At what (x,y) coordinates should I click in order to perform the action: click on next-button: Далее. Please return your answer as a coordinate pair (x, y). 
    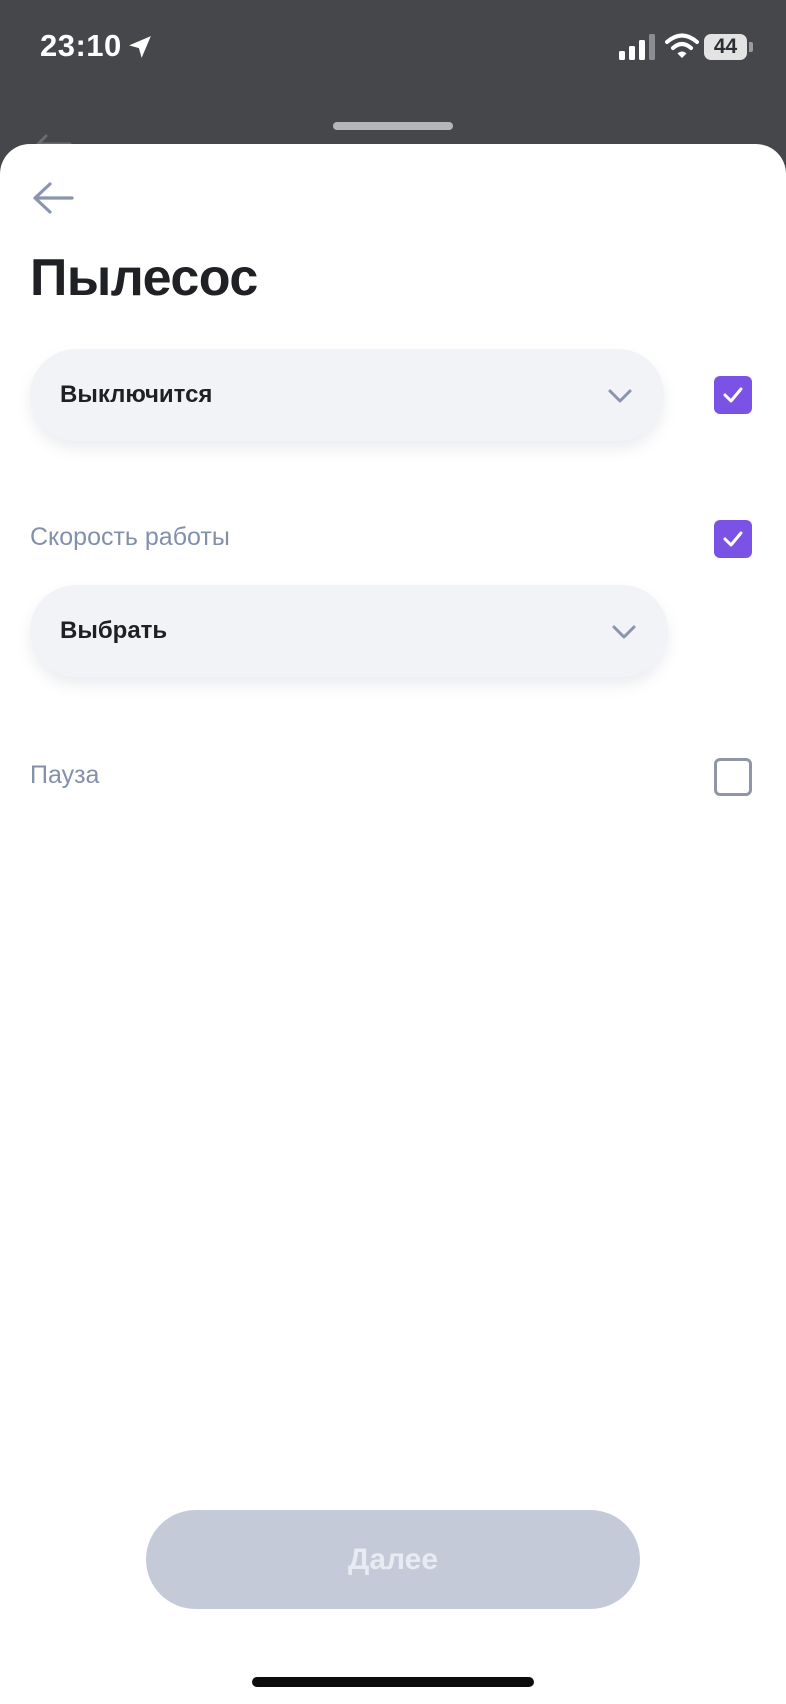
    Looking at the image, I should click on (393, 1559).